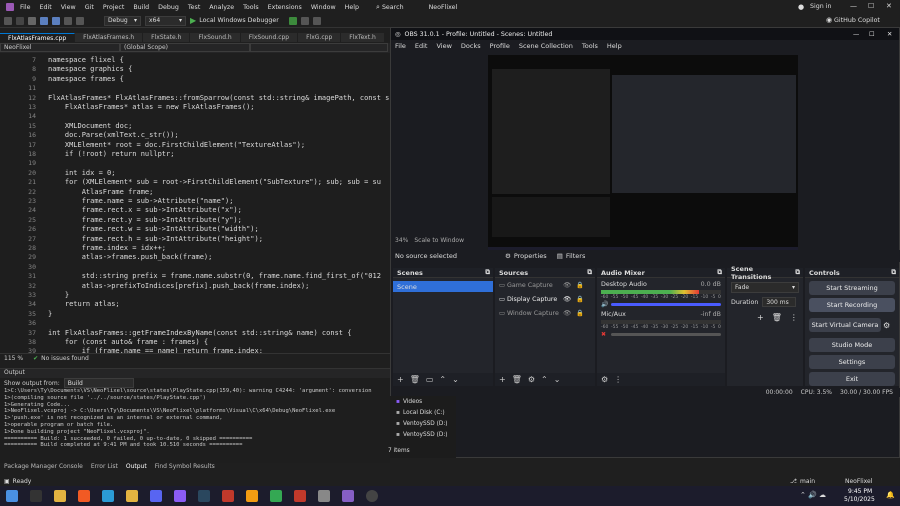  Describe the element at coordinates (393, 7) in the screenshot. I see `search-box: Search` at that location.